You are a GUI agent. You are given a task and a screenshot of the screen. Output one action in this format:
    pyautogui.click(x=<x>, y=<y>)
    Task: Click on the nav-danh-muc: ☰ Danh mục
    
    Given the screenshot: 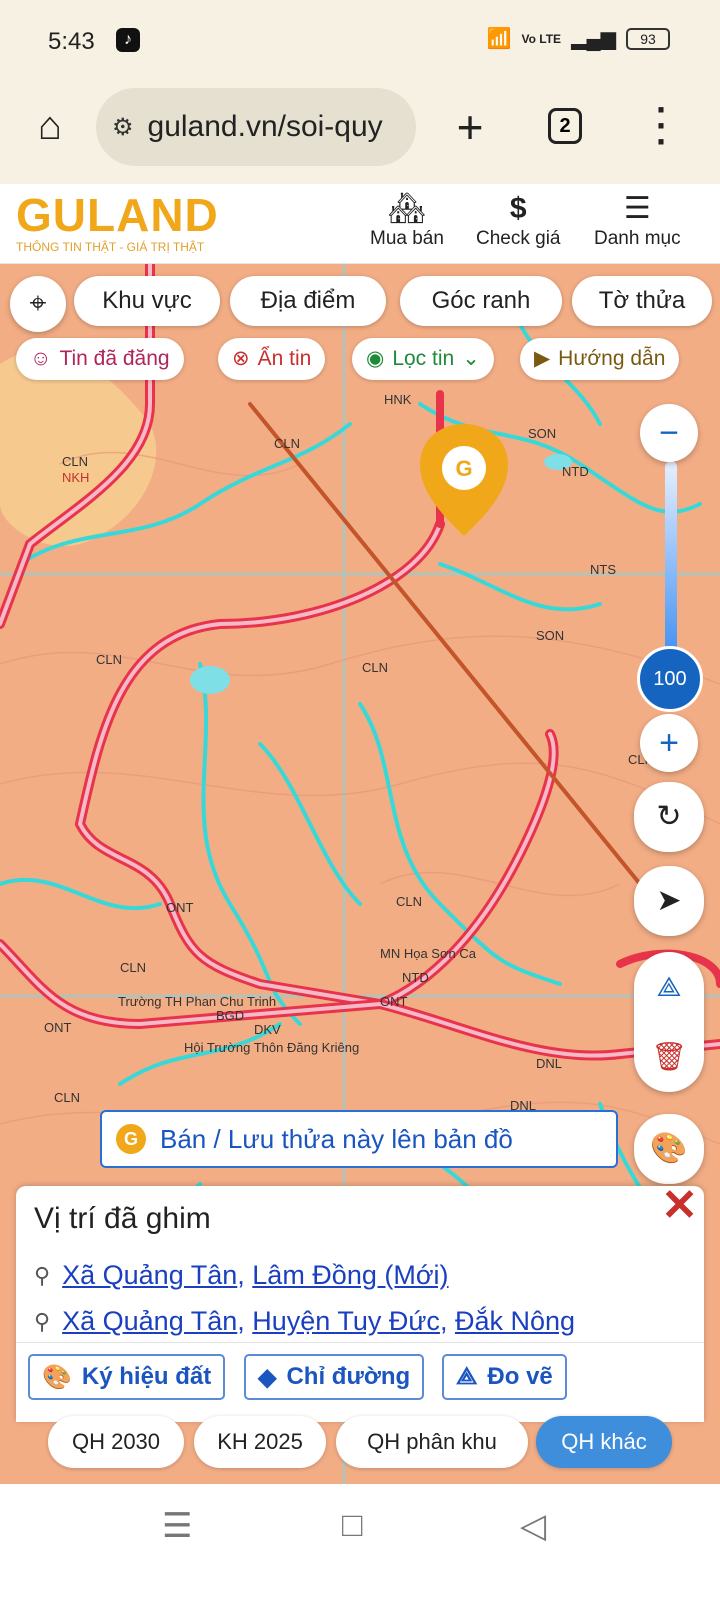 What is the action you would take?
    pyautogui.click(x=637, y=221)
    